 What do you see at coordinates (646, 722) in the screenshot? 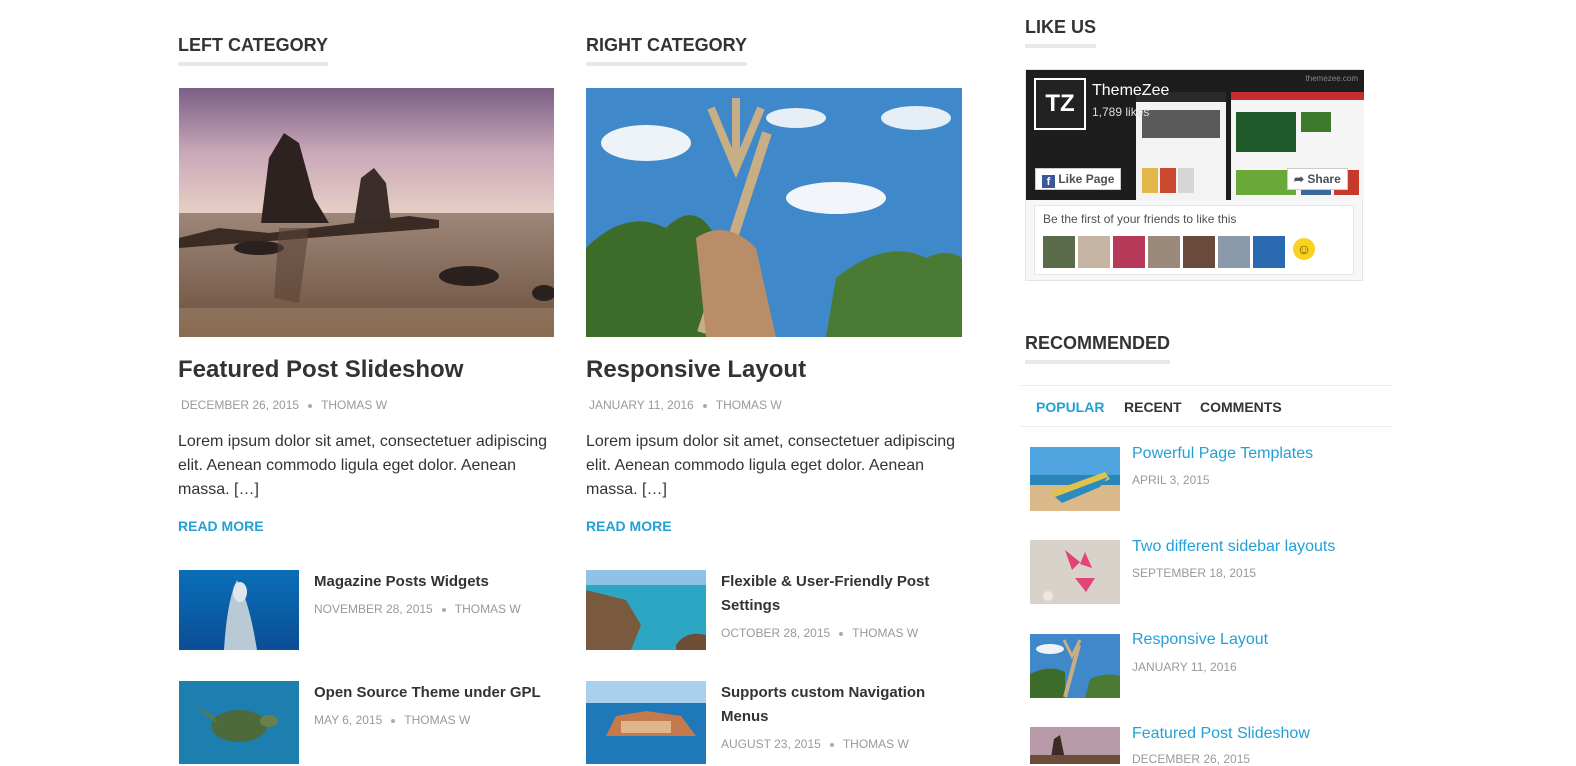
I see `post-thumbnail-city` at bounding box center [646, 722].